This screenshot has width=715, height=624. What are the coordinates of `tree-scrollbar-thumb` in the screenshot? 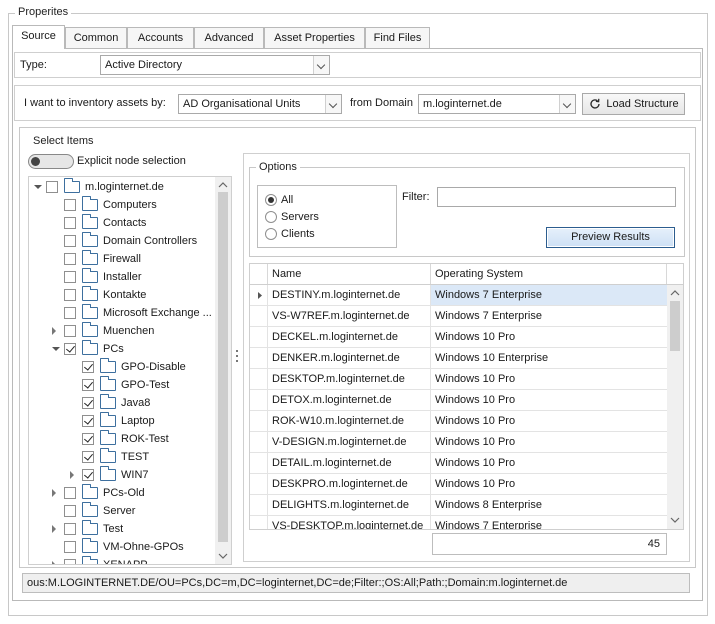 It's located at (223, 367).